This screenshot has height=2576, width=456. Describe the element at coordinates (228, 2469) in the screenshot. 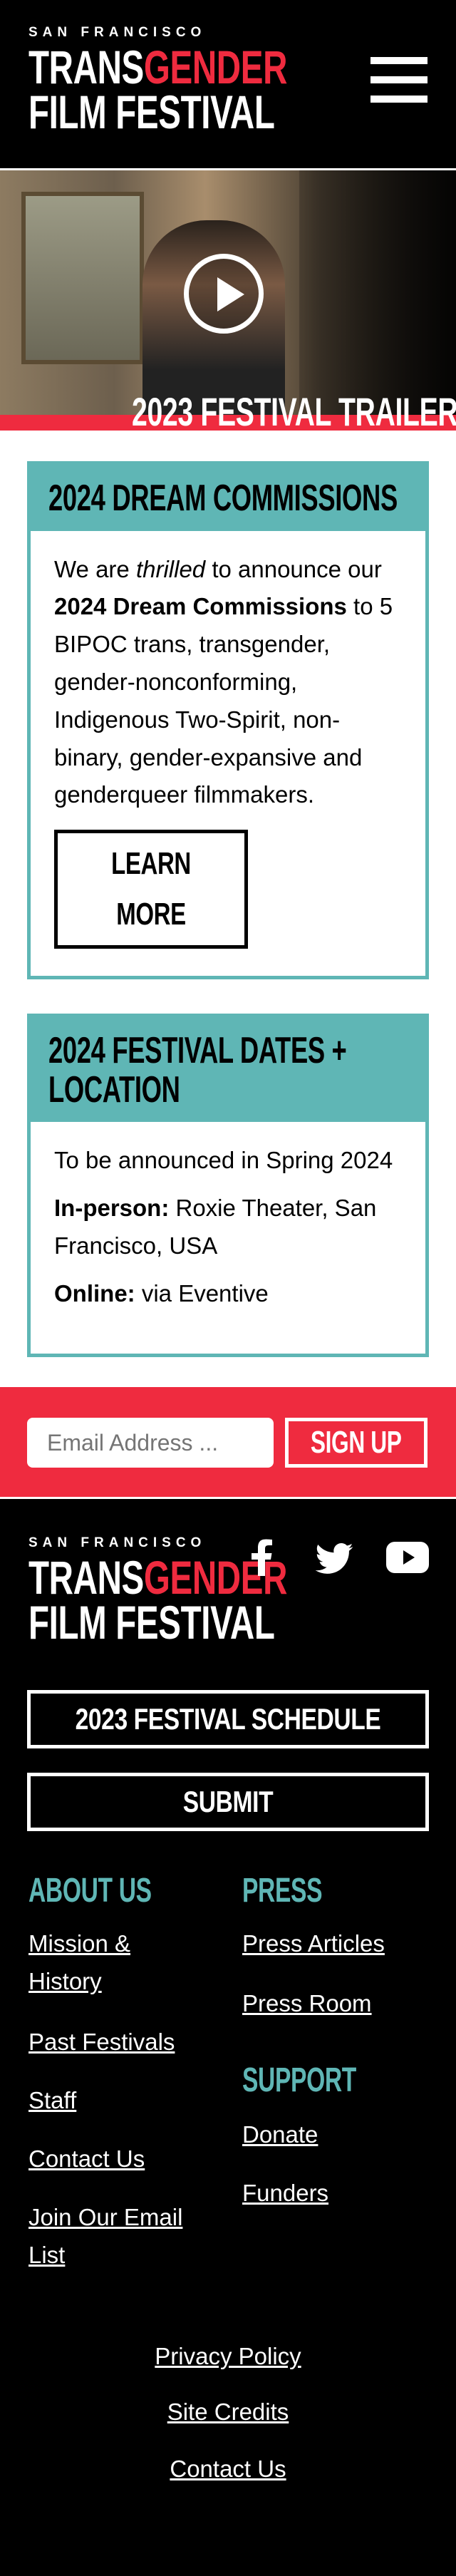

I see `link-footer-contact-us: Contact Us` at that location.